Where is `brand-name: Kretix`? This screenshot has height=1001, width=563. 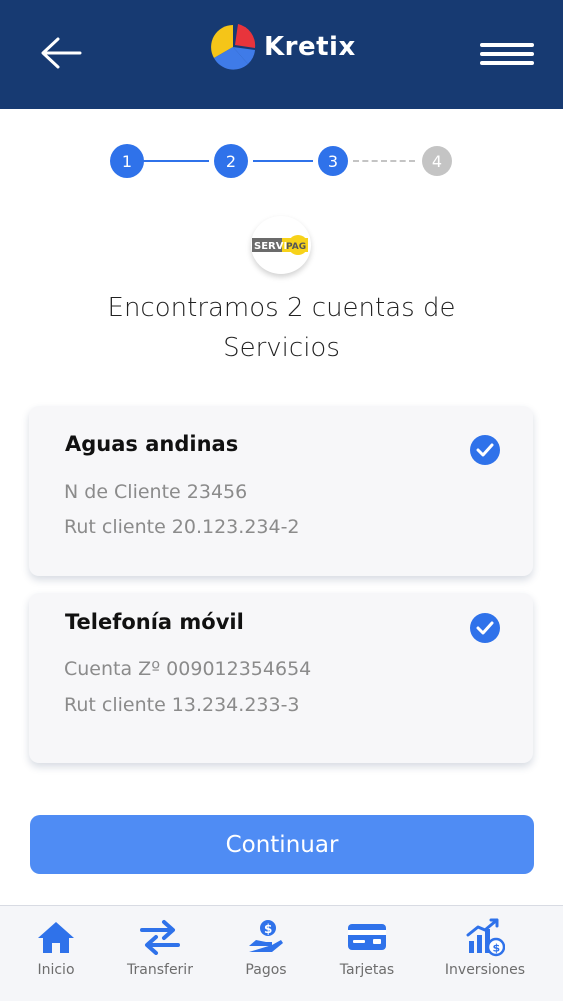
brand-name: Kretix is located at coordinates (310, 47).